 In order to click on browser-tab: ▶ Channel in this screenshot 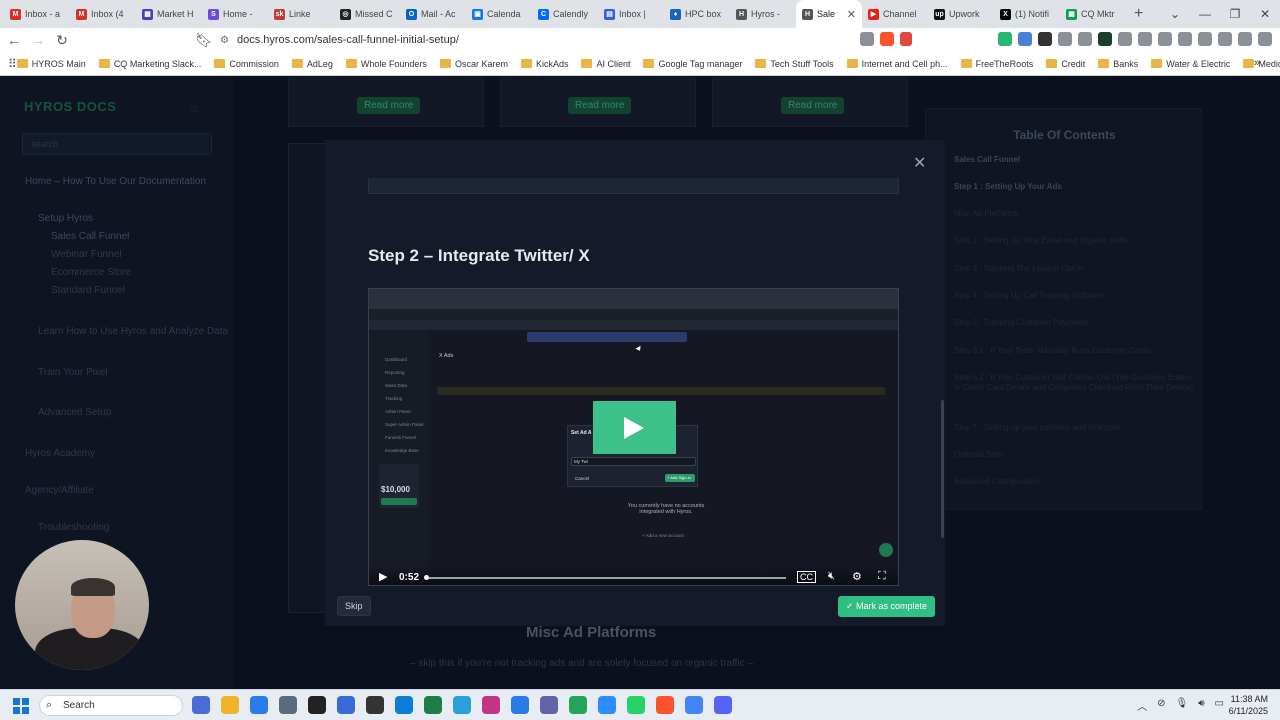, I will do `click(895, 14)`.